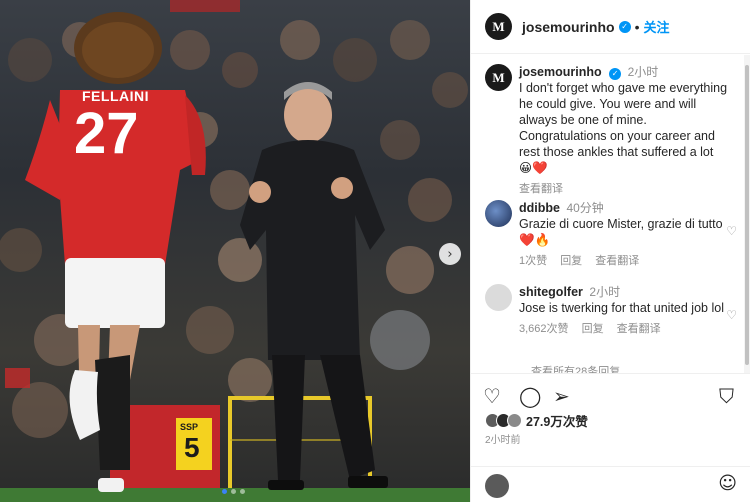 This screenshot has width=750, height=502. Describe the element at coordinates (561, 396) in the screenshot. I see `send-icon: ➢` at that location.